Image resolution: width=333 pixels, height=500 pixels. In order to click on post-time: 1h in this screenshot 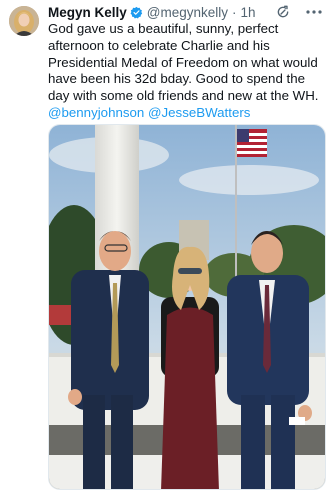, I will do `click(248, 12)`.